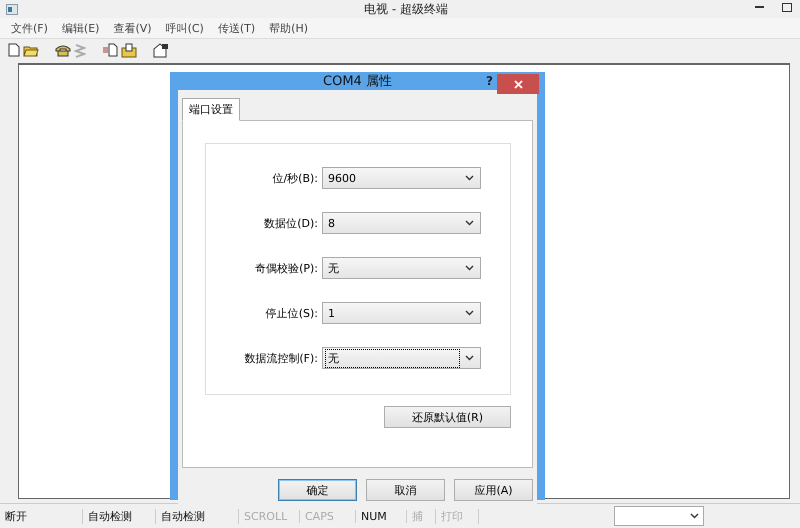 The width and height of the screenshot is (800, 528). Describe the element at coordinates (80, 28) in the screenshot. I see `menu-item: 编辑(E)` at that location.